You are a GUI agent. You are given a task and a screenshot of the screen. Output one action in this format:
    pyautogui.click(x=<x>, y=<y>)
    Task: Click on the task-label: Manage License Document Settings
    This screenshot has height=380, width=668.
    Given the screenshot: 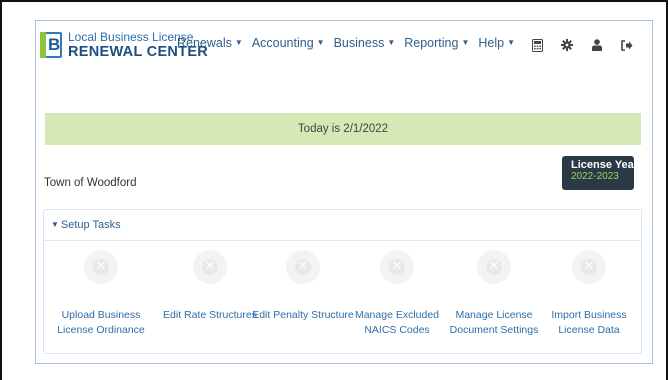 What is the action you would take?
    pyautogui.click(x=494, y=322)
    